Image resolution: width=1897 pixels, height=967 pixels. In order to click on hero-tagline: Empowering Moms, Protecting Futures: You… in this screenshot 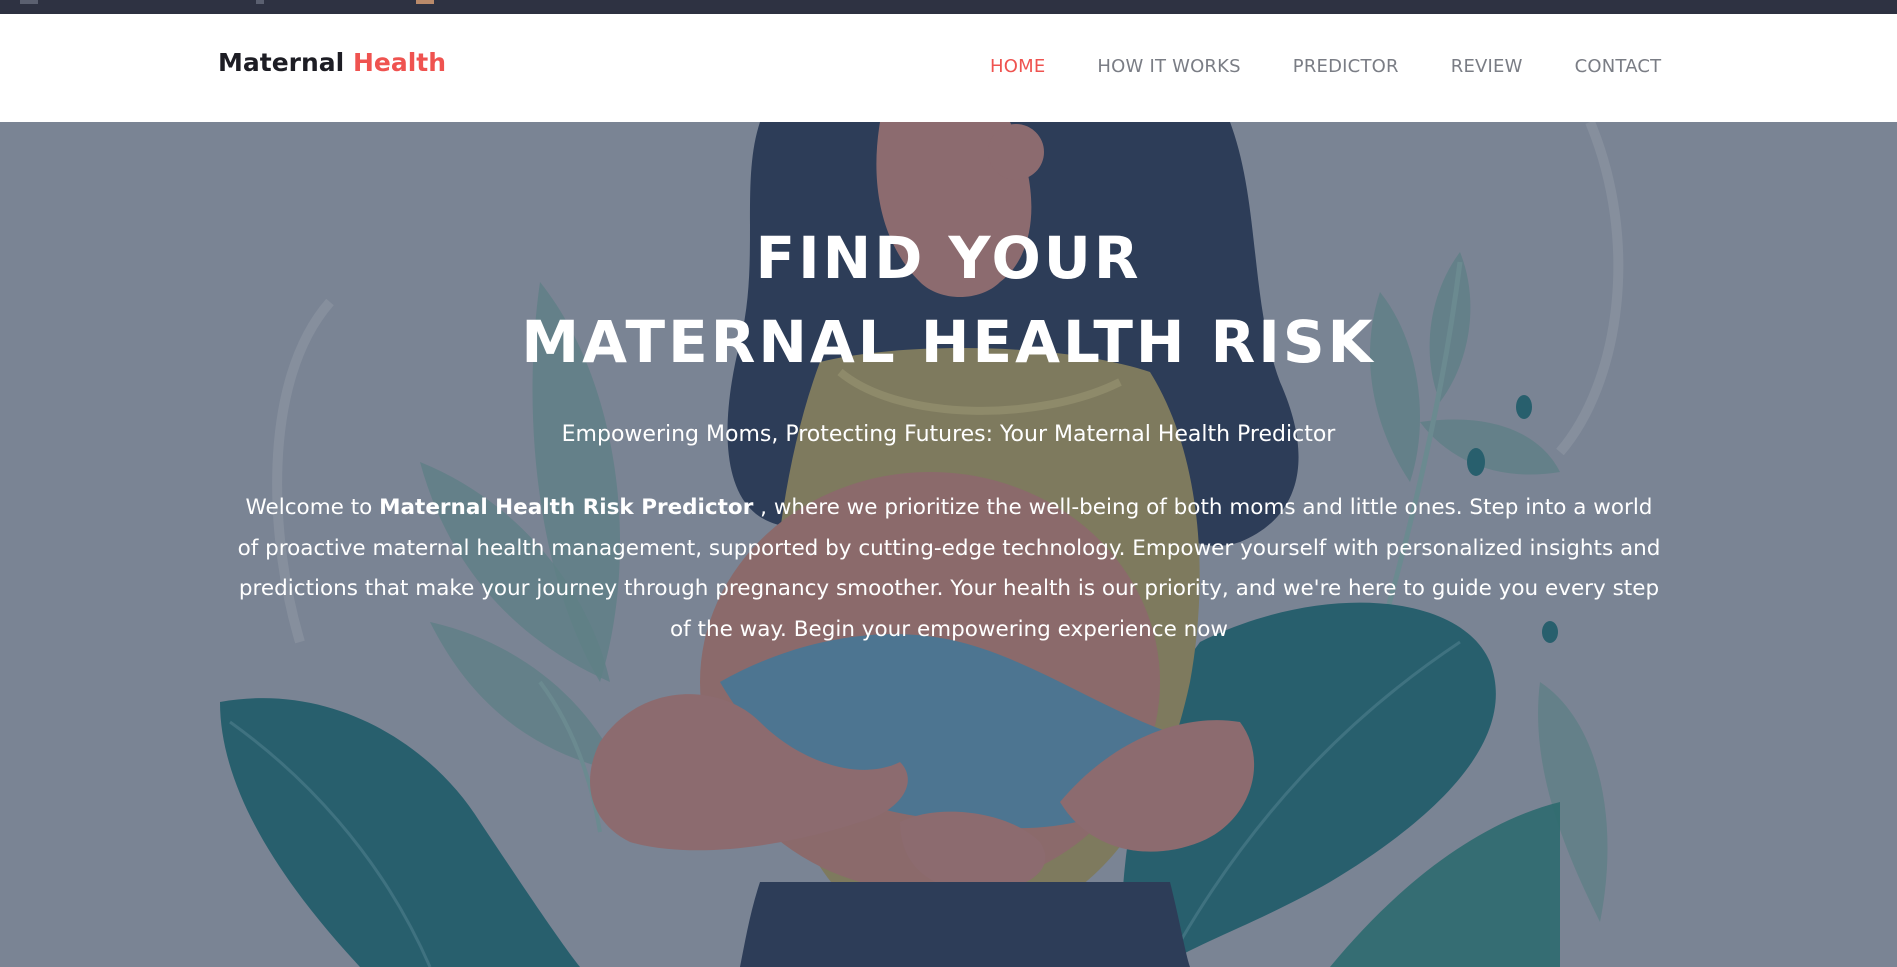, I will do `click(948, 434)`.